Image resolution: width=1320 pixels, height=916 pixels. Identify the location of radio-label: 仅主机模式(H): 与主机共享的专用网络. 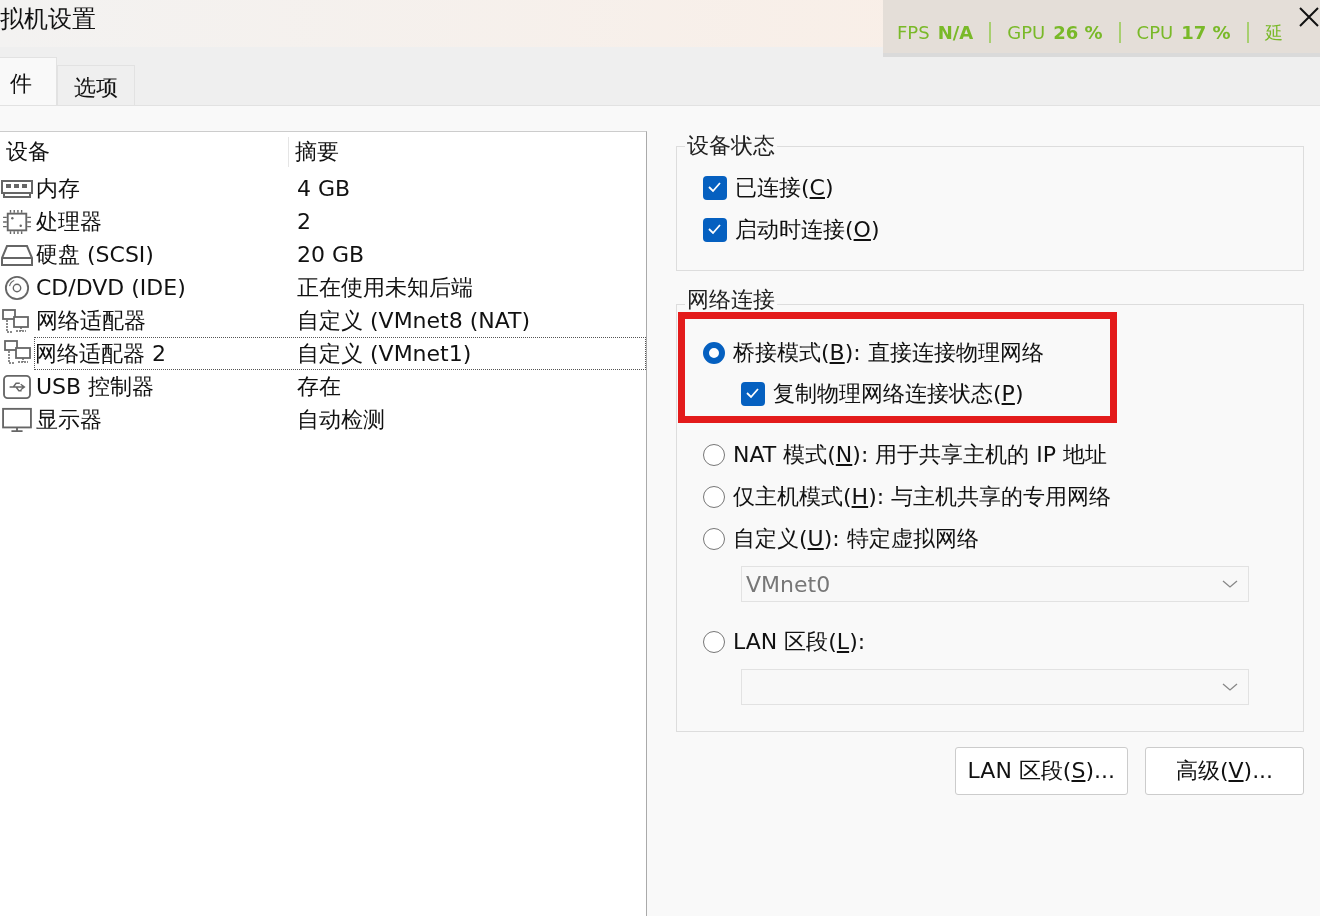
(922, 497).